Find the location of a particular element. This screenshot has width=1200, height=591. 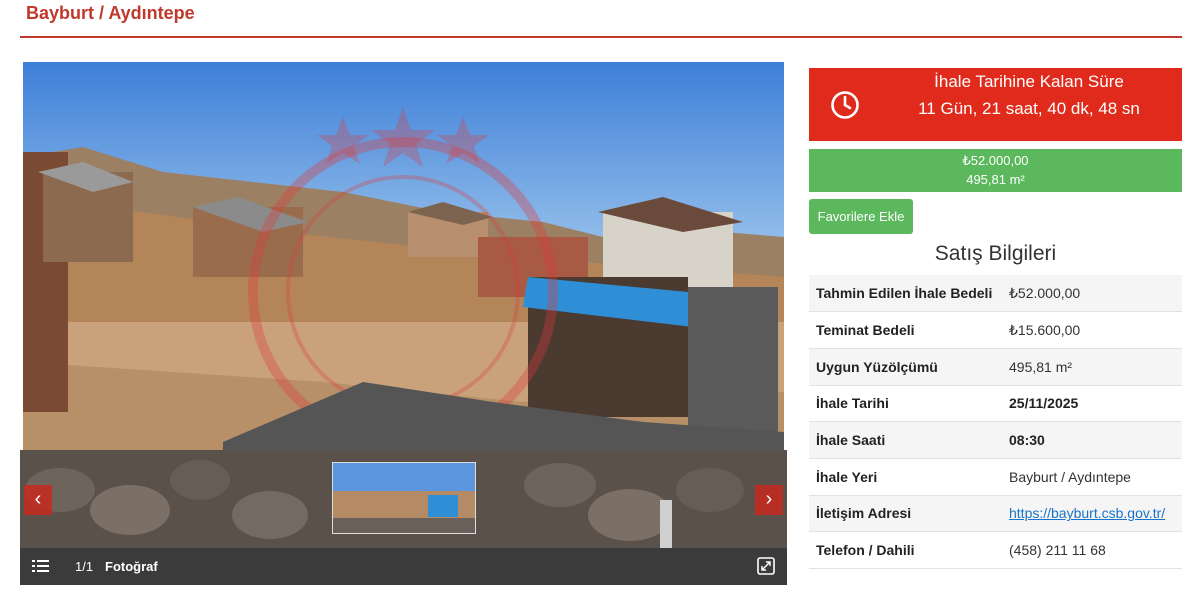

row-label: Telefon / Dahili is located at coordinates (905, 550).